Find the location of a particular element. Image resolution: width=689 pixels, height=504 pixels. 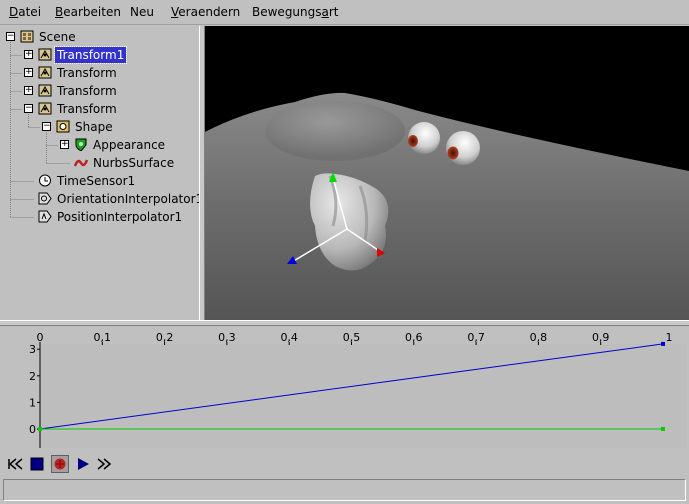

eye-left is located at coordinates (424, 138).